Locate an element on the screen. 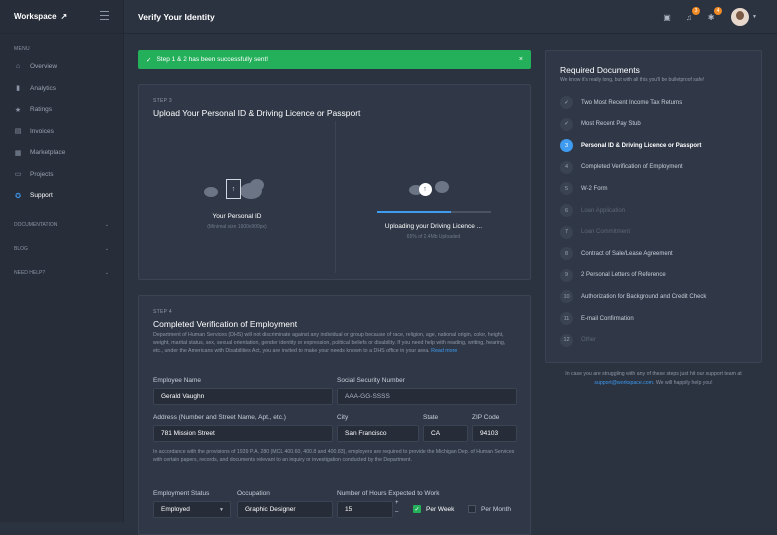 The image size is (777, 535). per-month-option: Per Month is located at coordinates (489, 509).